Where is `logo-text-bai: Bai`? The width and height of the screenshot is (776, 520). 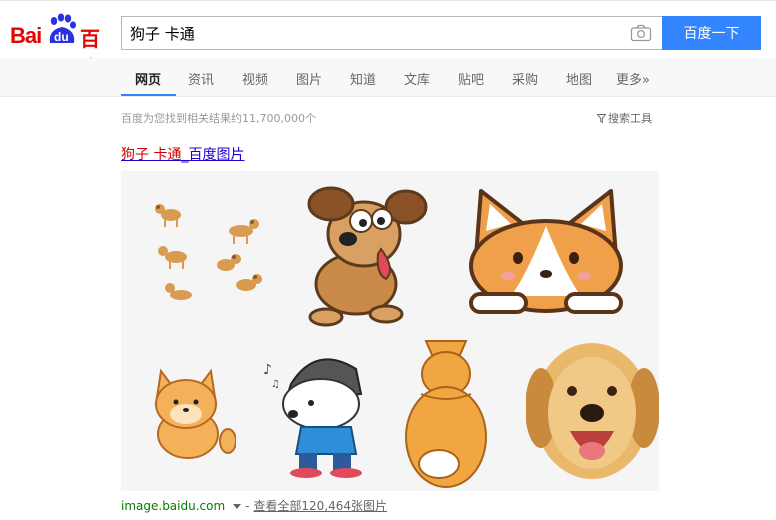 logo-text-bai: Bai is located at coordinates (26, 35).